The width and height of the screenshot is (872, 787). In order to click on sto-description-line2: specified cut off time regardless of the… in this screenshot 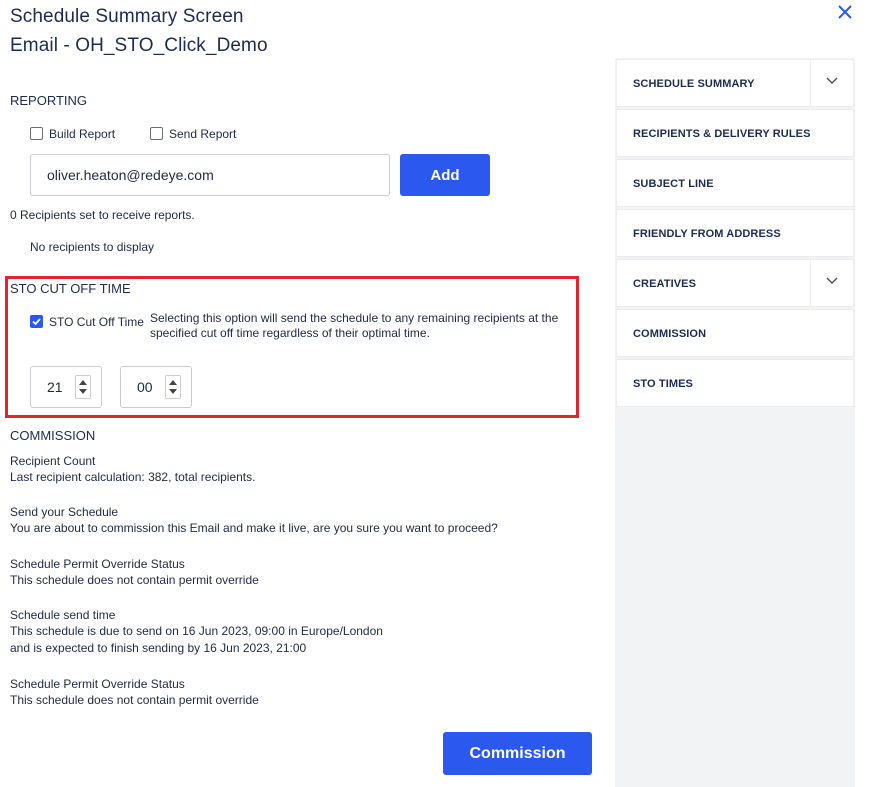, I will do `click(290, 333)`.